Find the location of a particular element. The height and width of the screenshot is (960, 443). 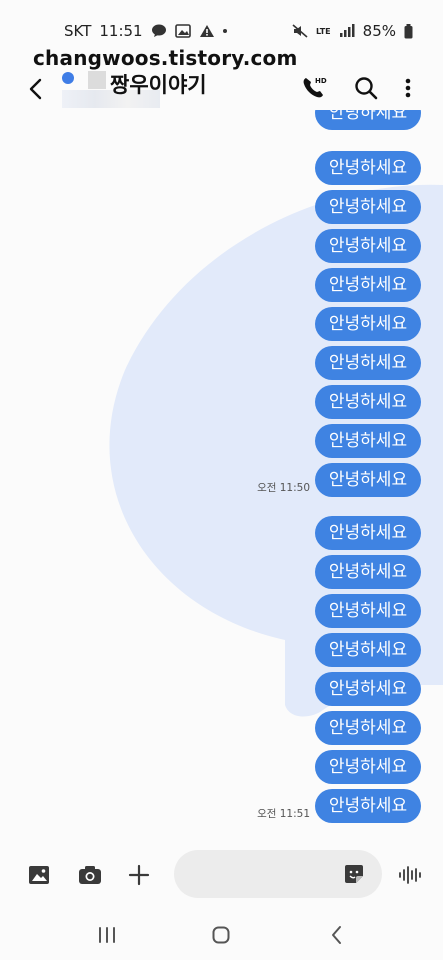

hd-voice-call-icon: HD is located at coordinates (315, 87).